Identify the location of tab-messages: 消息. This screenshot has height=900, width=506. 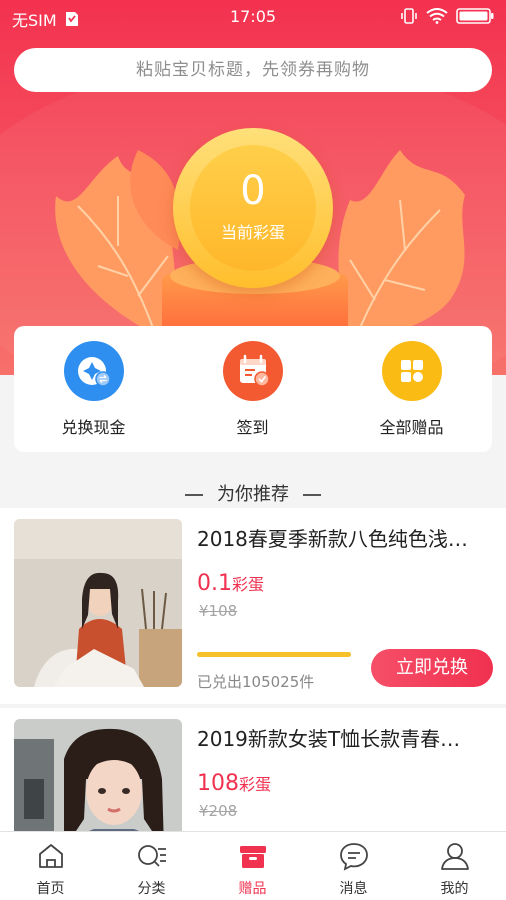
(353, 866).